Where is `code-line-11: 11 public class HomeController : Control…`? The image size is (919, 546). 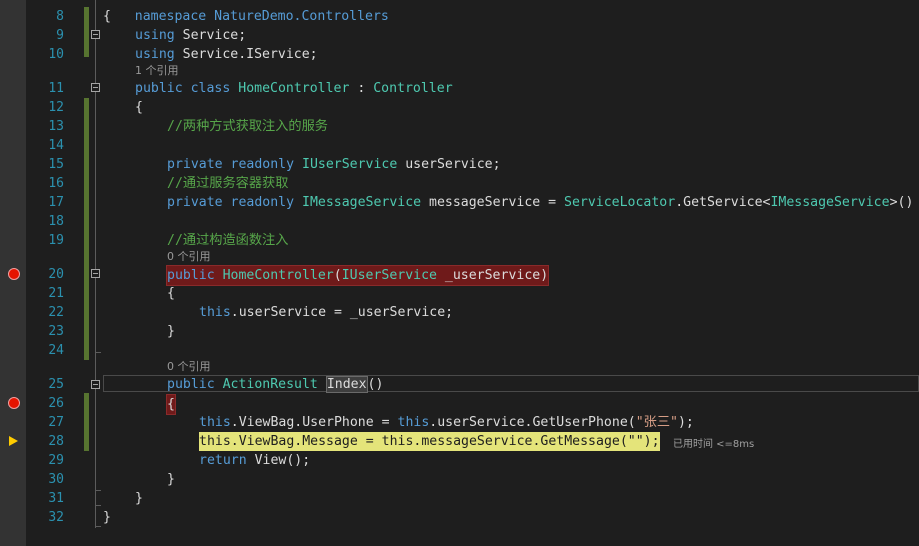 code-line-11: 11 public class HomeController : Control… is located at coordinates (459, 88).